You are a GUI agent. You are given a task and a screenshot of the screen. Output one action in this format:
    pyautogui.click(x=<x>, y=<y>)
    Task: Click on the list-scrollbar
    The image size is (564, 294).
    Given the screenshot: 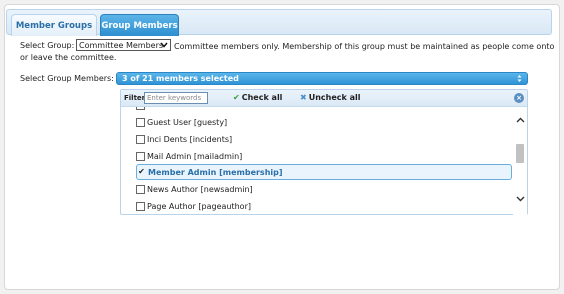 What is the action you would take?
    pyautogui.click(x=520, y=161)
    